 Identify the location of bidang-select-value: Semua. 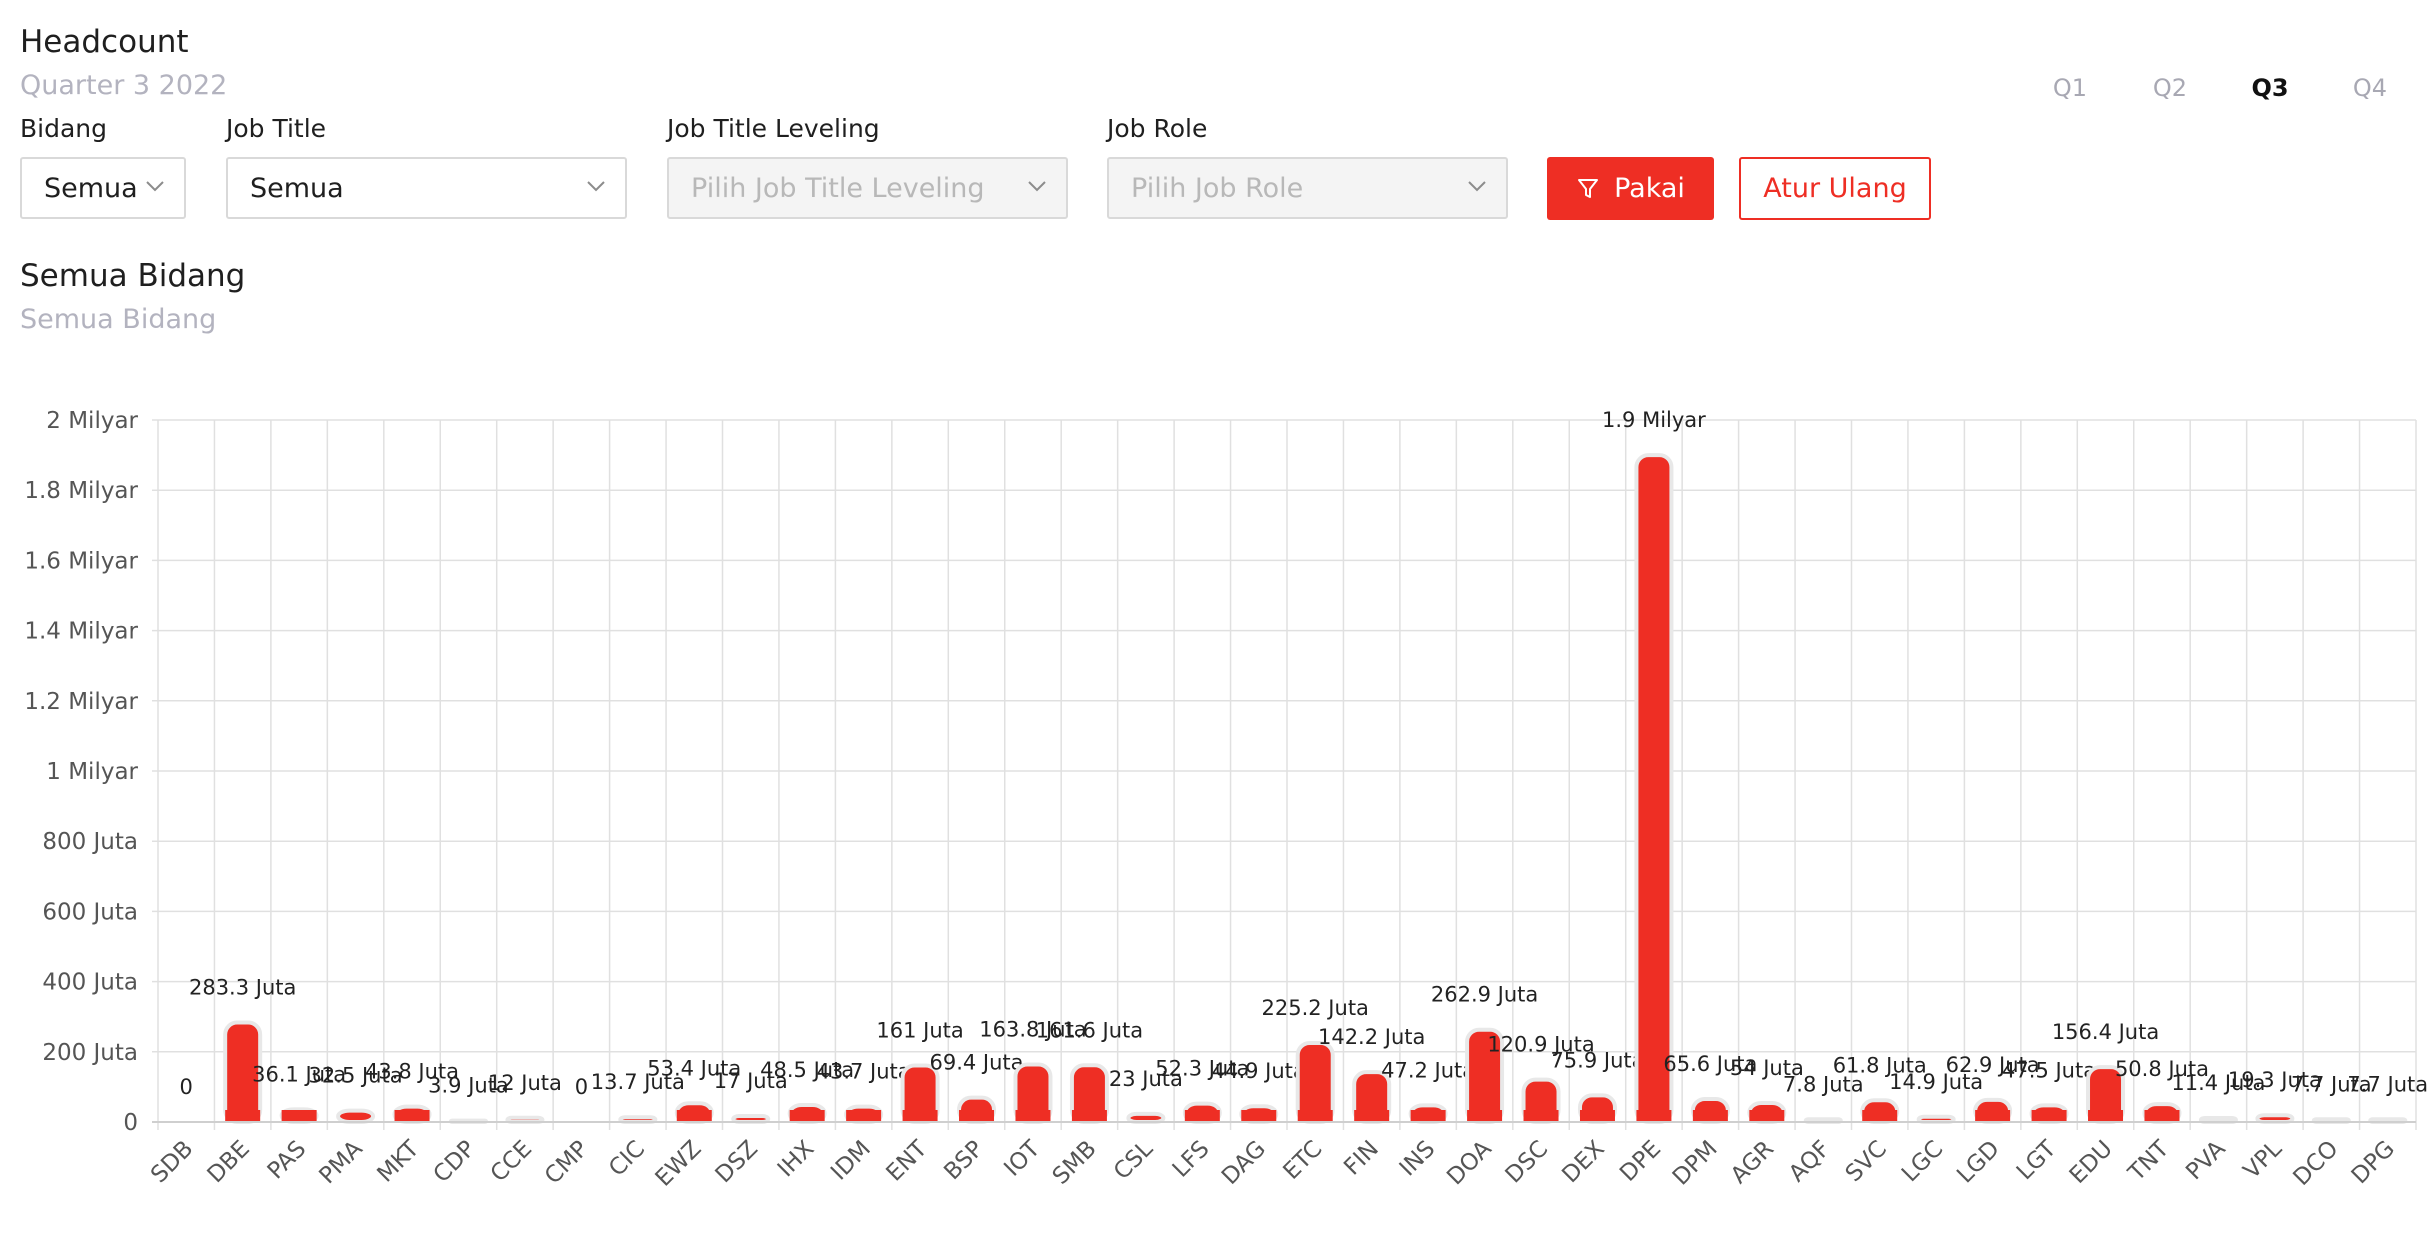
(91, 188).